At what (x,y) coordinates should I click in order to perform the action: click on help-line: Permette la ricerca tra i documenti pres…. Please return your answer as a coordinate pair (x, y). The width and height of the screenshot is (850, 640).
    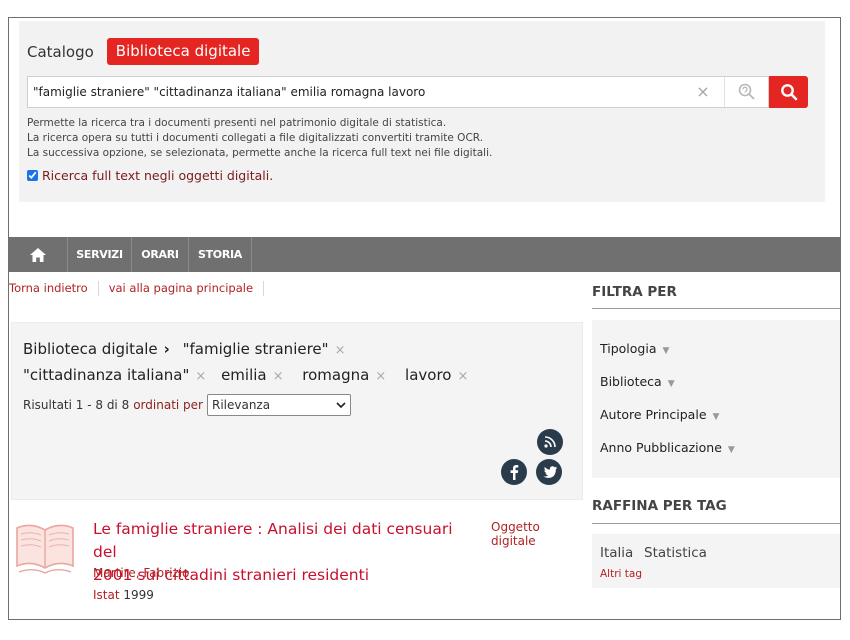
    Looking at the image, I should click on (237, 123).